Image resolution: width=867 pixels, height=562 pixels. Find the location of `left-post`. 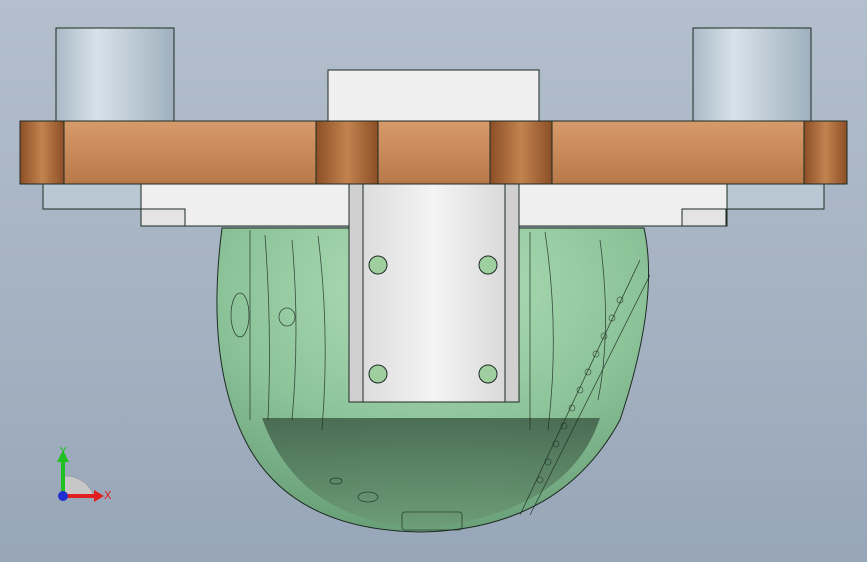

left-post is located at coordinates (115, 76).